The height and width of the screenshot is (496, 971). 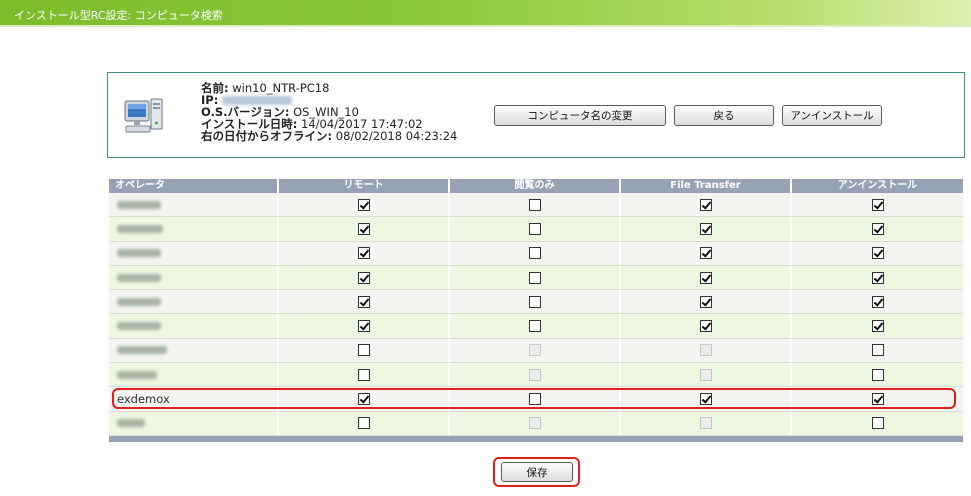 What do you see at coordinates (580, 115) in the screenshot?
I see `rename-computer-button: コンピュータ名の変更` at bounding box center [580, 115].